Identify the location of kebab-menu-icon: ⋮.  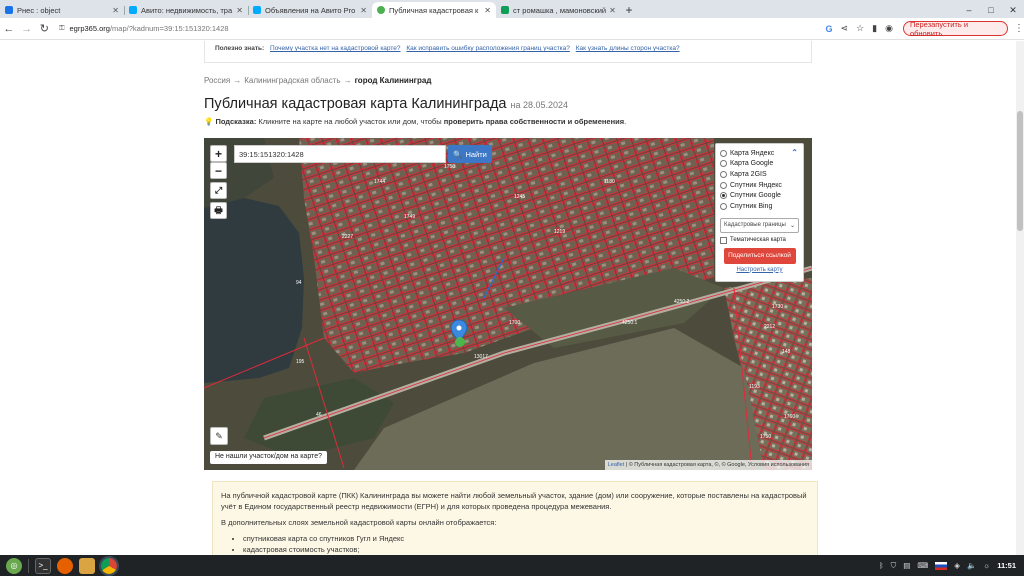
(1019, 28).